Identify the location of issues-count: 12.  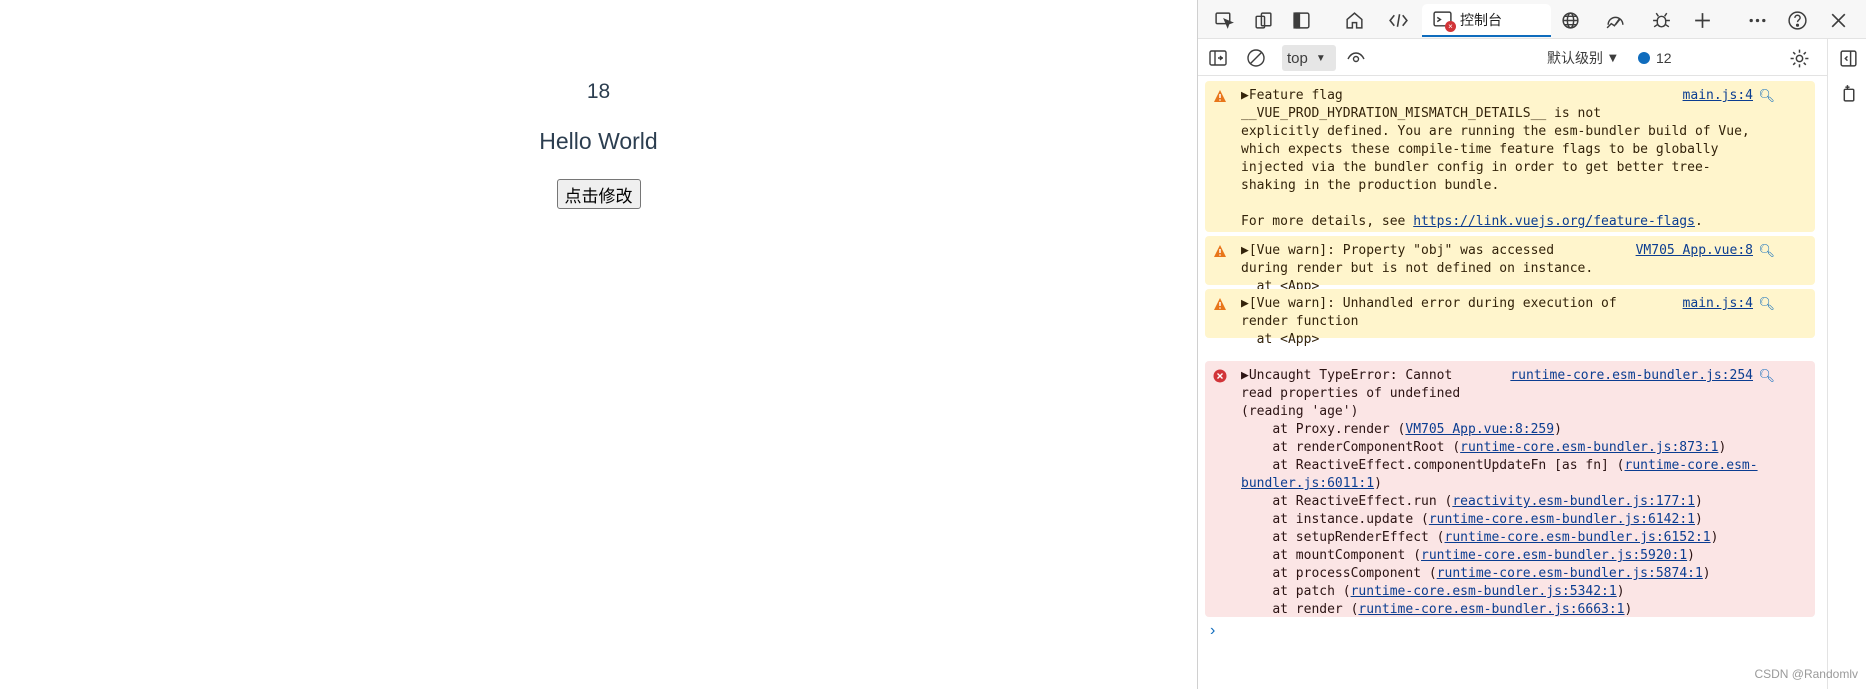
(1664, 58).